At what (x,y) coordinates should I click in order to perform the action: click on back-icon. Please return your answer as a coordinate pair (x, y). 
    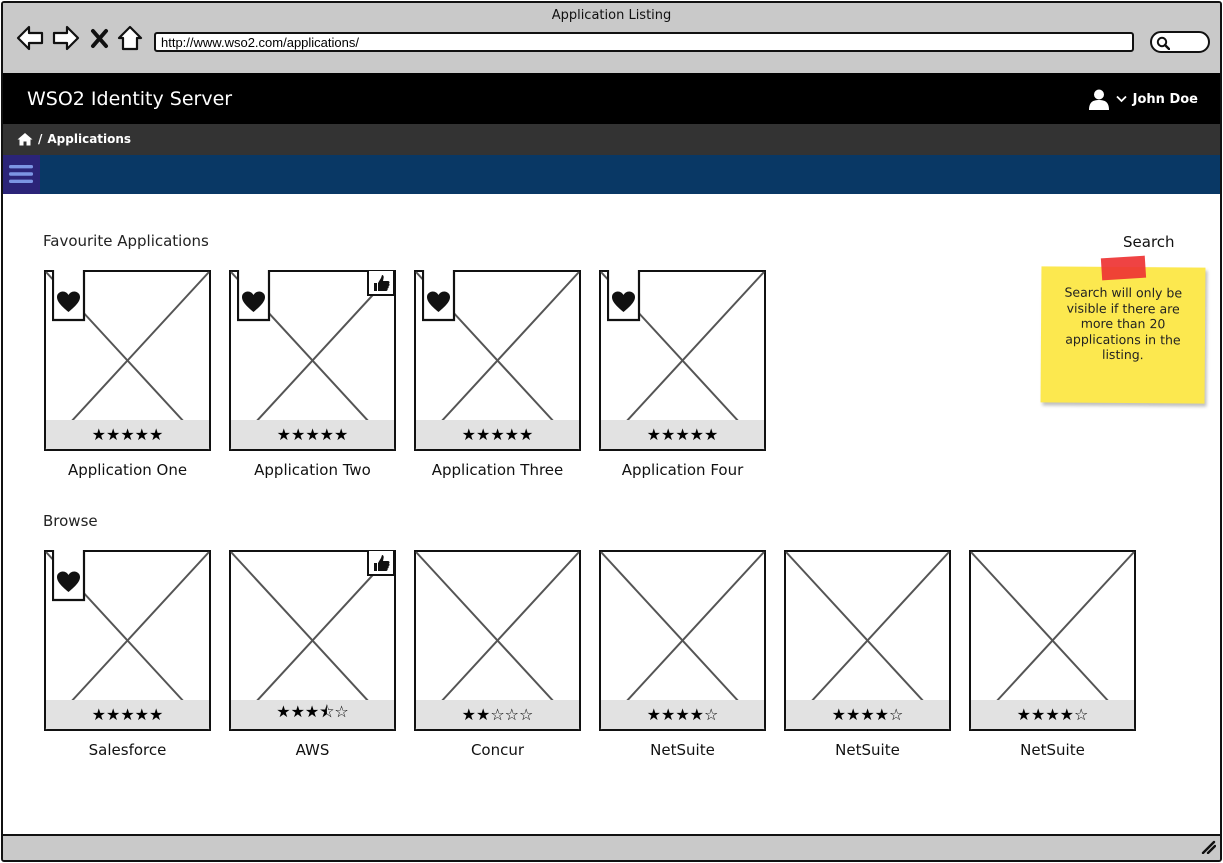
    Looking at the image, I should click on (30, 38).